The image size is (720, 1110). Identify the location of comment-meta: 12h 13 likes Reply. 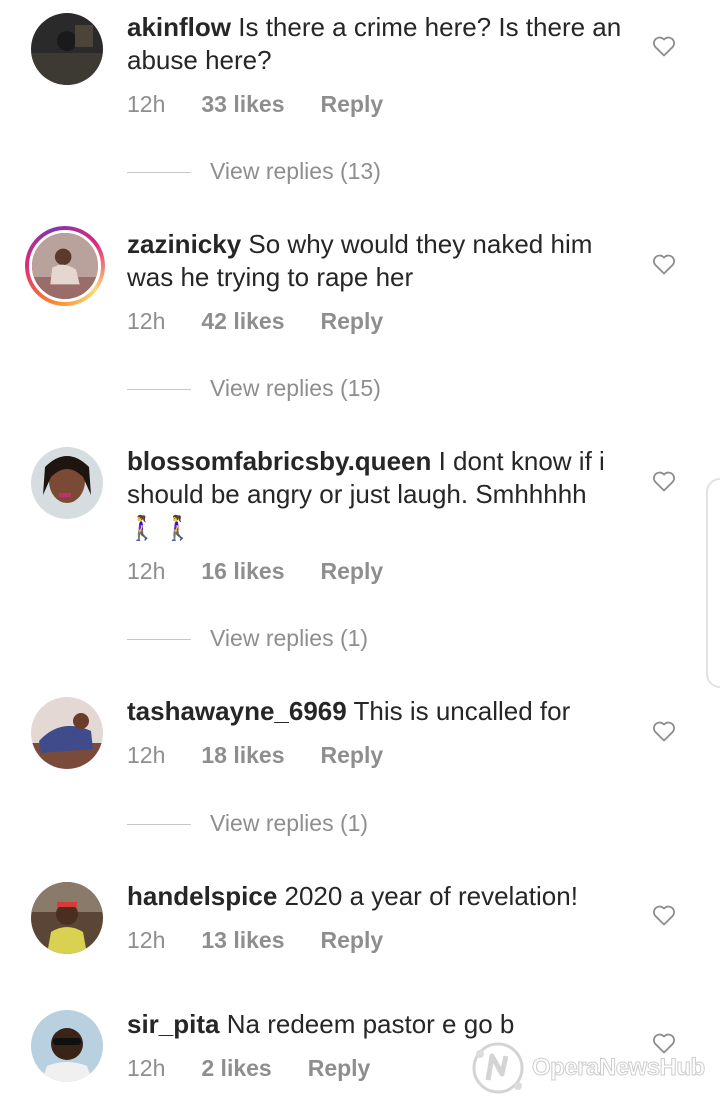
(273, 940).